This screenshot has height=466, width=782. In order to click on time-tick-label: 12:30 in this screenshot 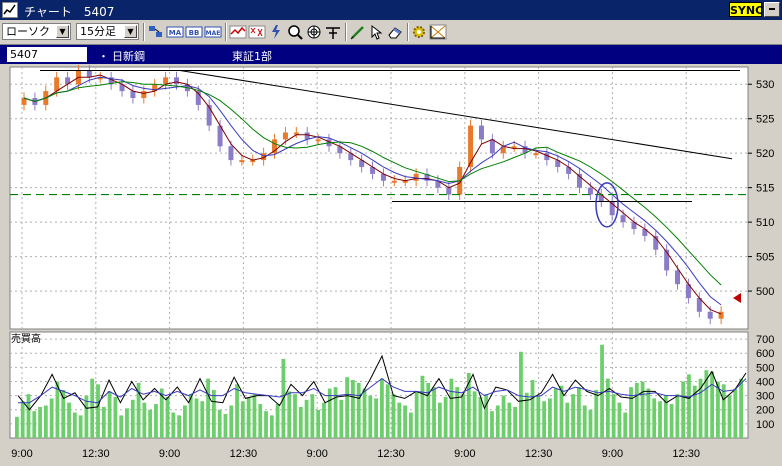, I will do `click(244, 454)`.